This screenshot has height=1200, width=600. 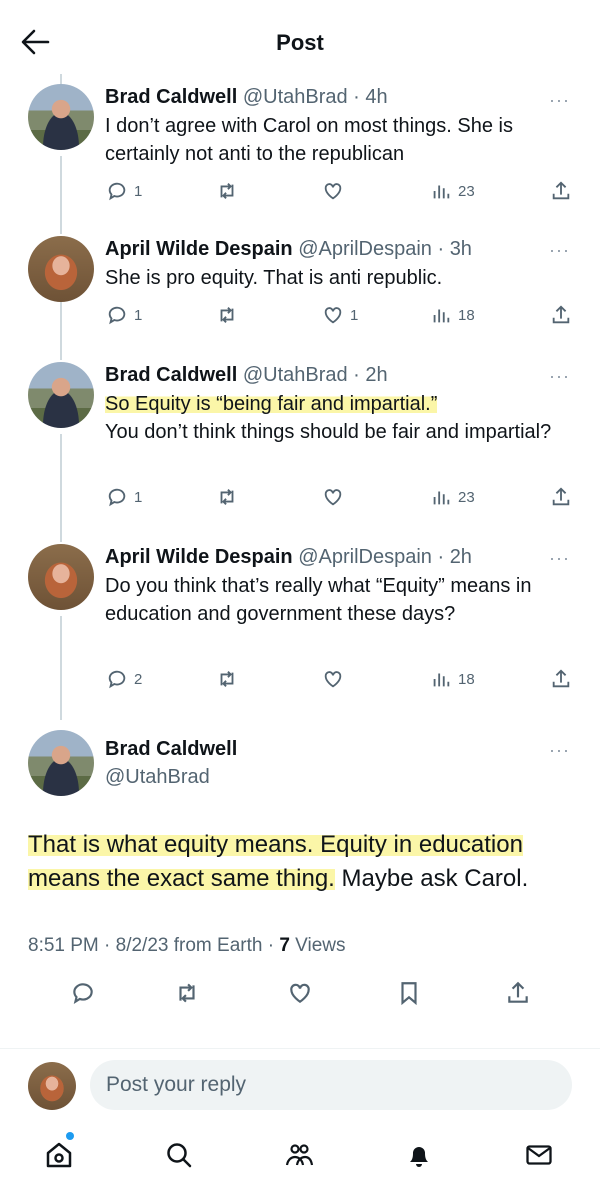 I want to click on mail-icon, so click(x=539, y=1155).